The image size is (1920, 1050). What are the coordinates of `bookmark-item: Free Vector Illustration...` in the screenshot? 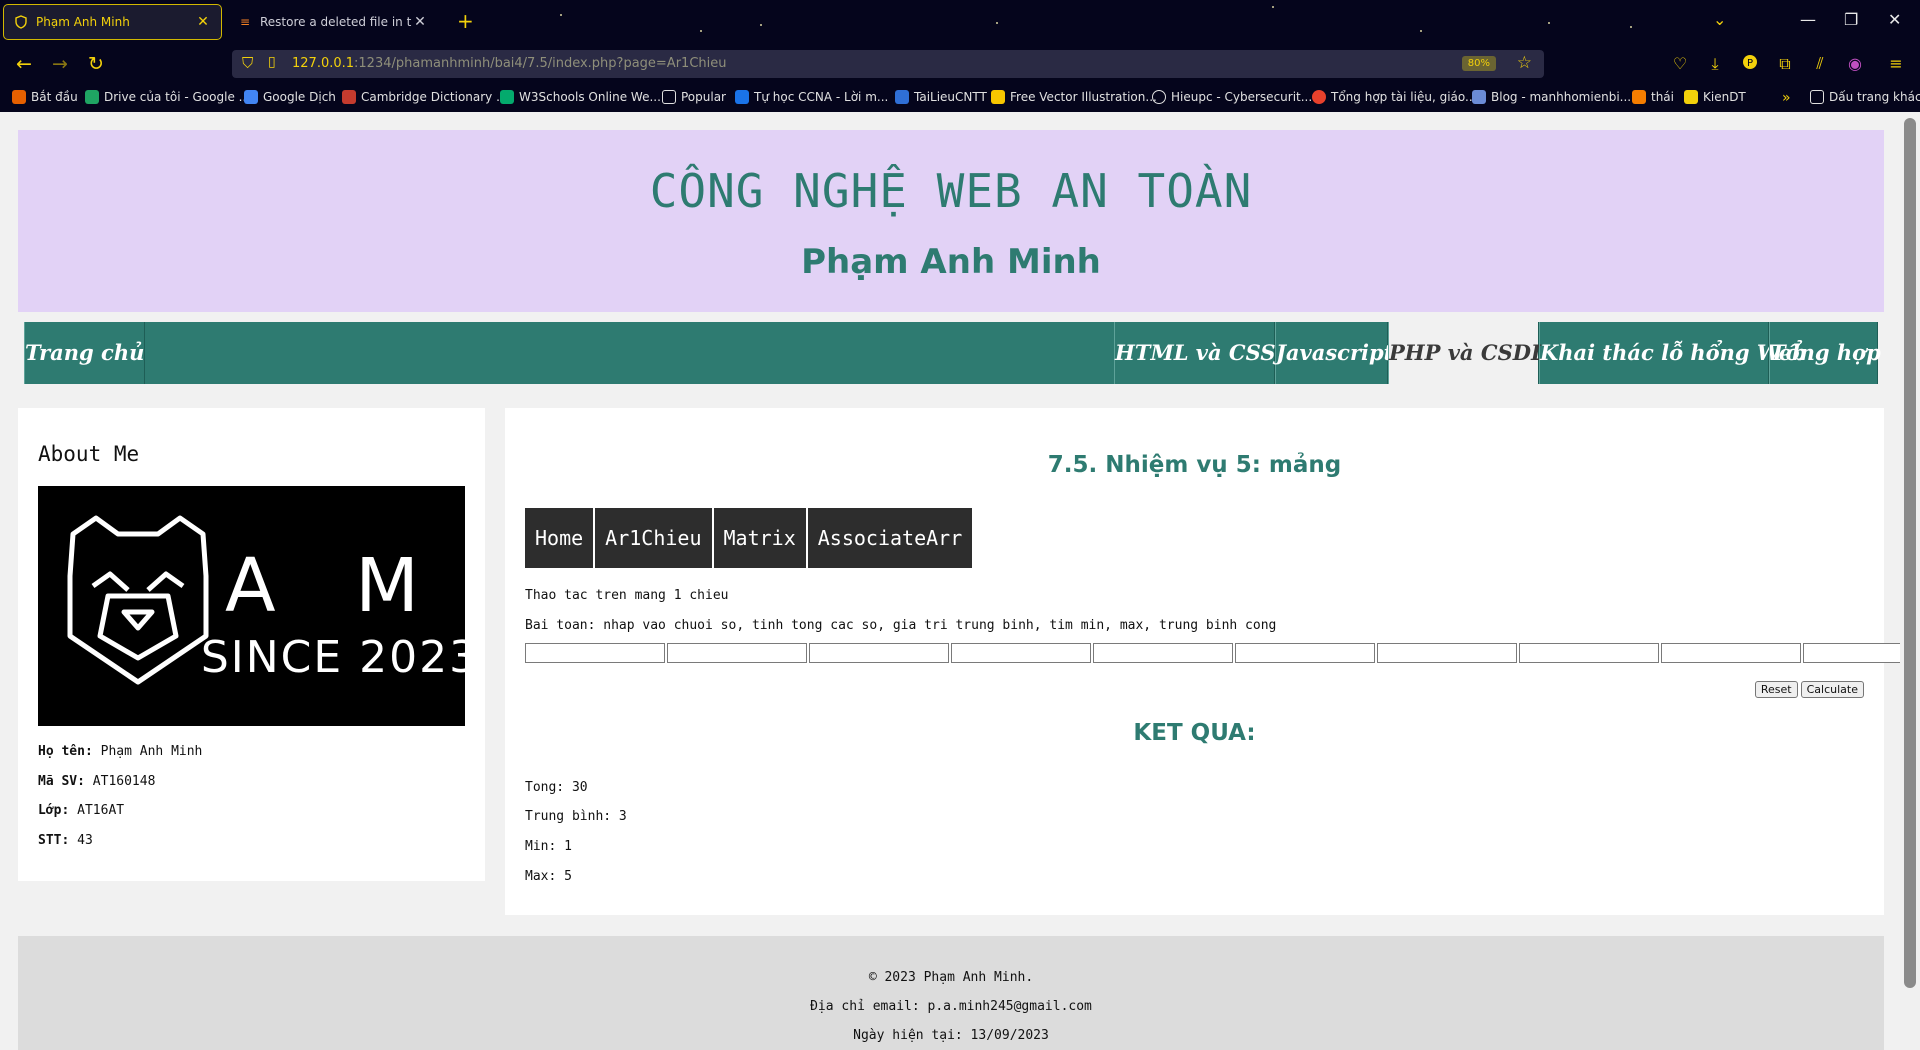 It's located at (1074, 97).